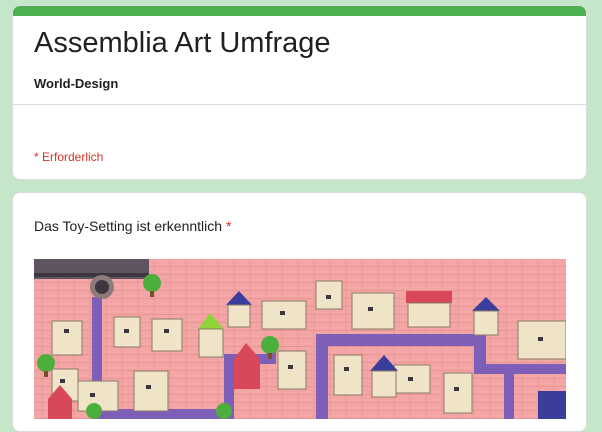 Image resolution: width=602 pixels, height=432 pixels. I want to click on form-accent-bar, so click(299, 11).